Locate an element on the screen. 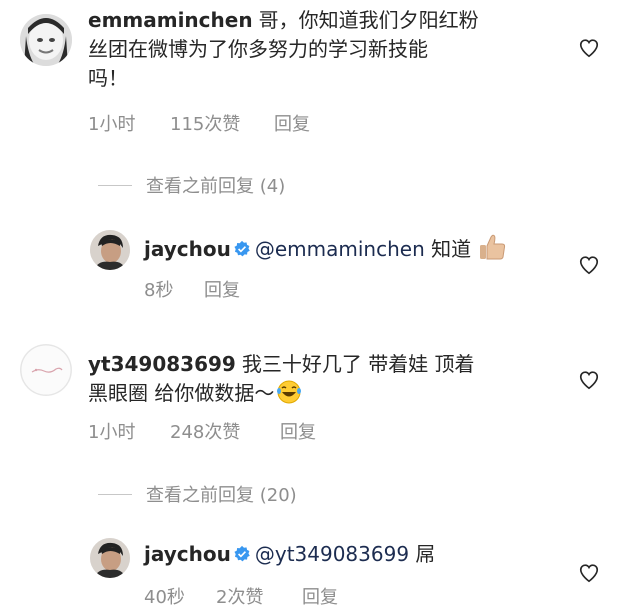  like-count: 248次赞 is located at coordinates (205, 431).